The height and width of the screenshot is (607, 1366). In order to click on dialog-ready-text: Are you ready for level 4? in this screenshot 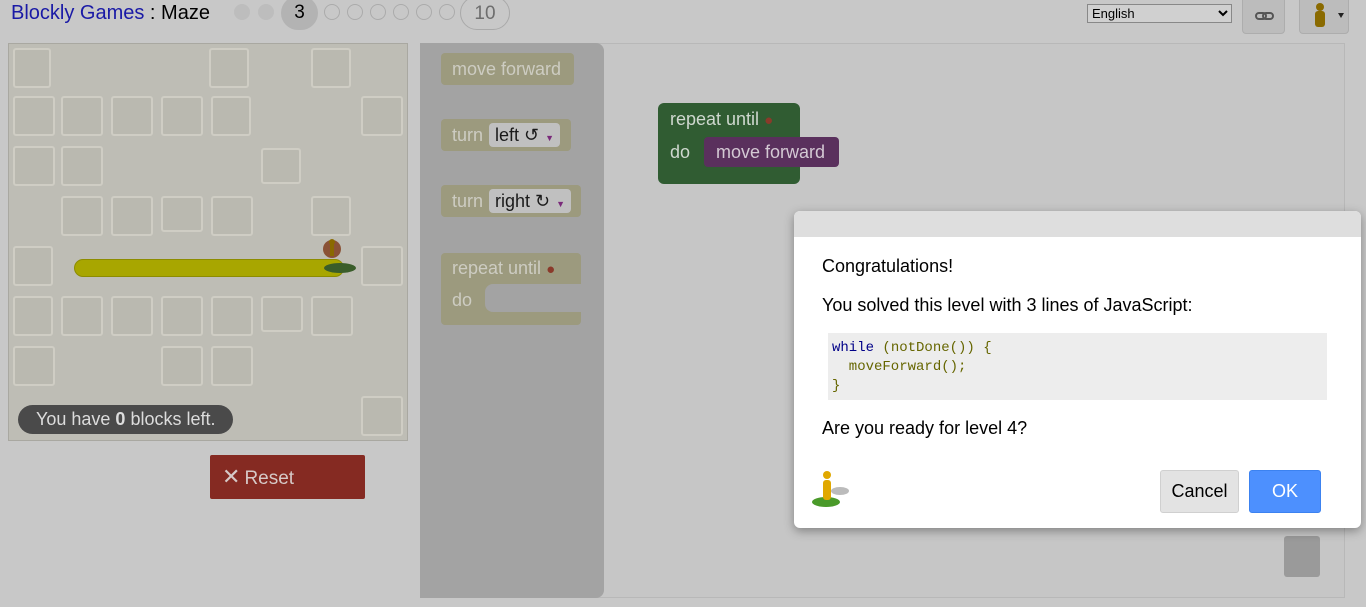, I will do `click(925, 428)`.